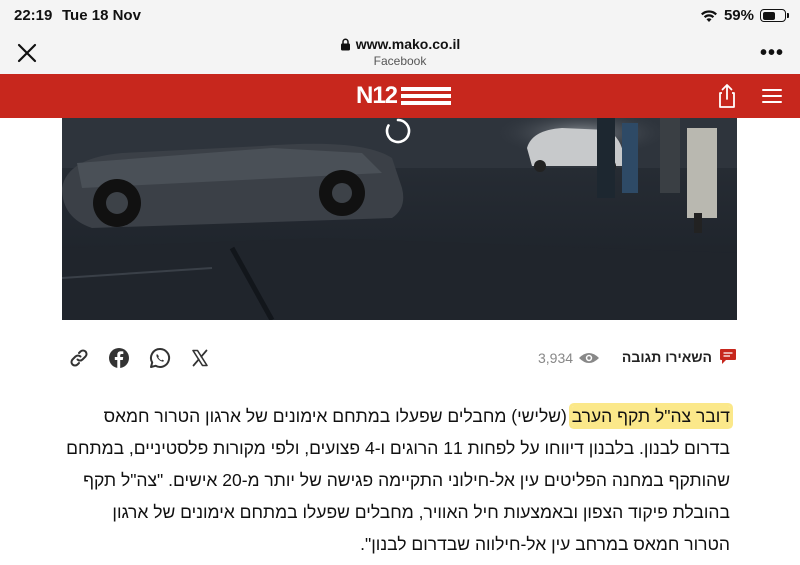 The height and width of the screenshot is (565, 800). Describe the element at coordinates (27, 53) in the screenshot. I see `close-icon` at that location.